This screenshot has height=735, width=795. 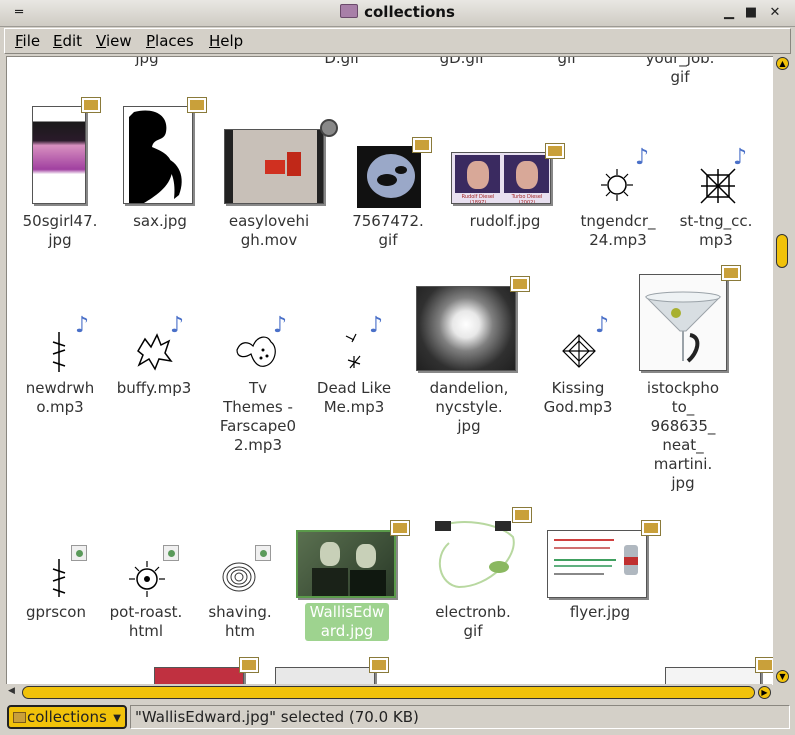 What do you see at coordinates (79, 553) in the screenshot?
I see `document-emblem-icon` at bounding box center [79, 553].